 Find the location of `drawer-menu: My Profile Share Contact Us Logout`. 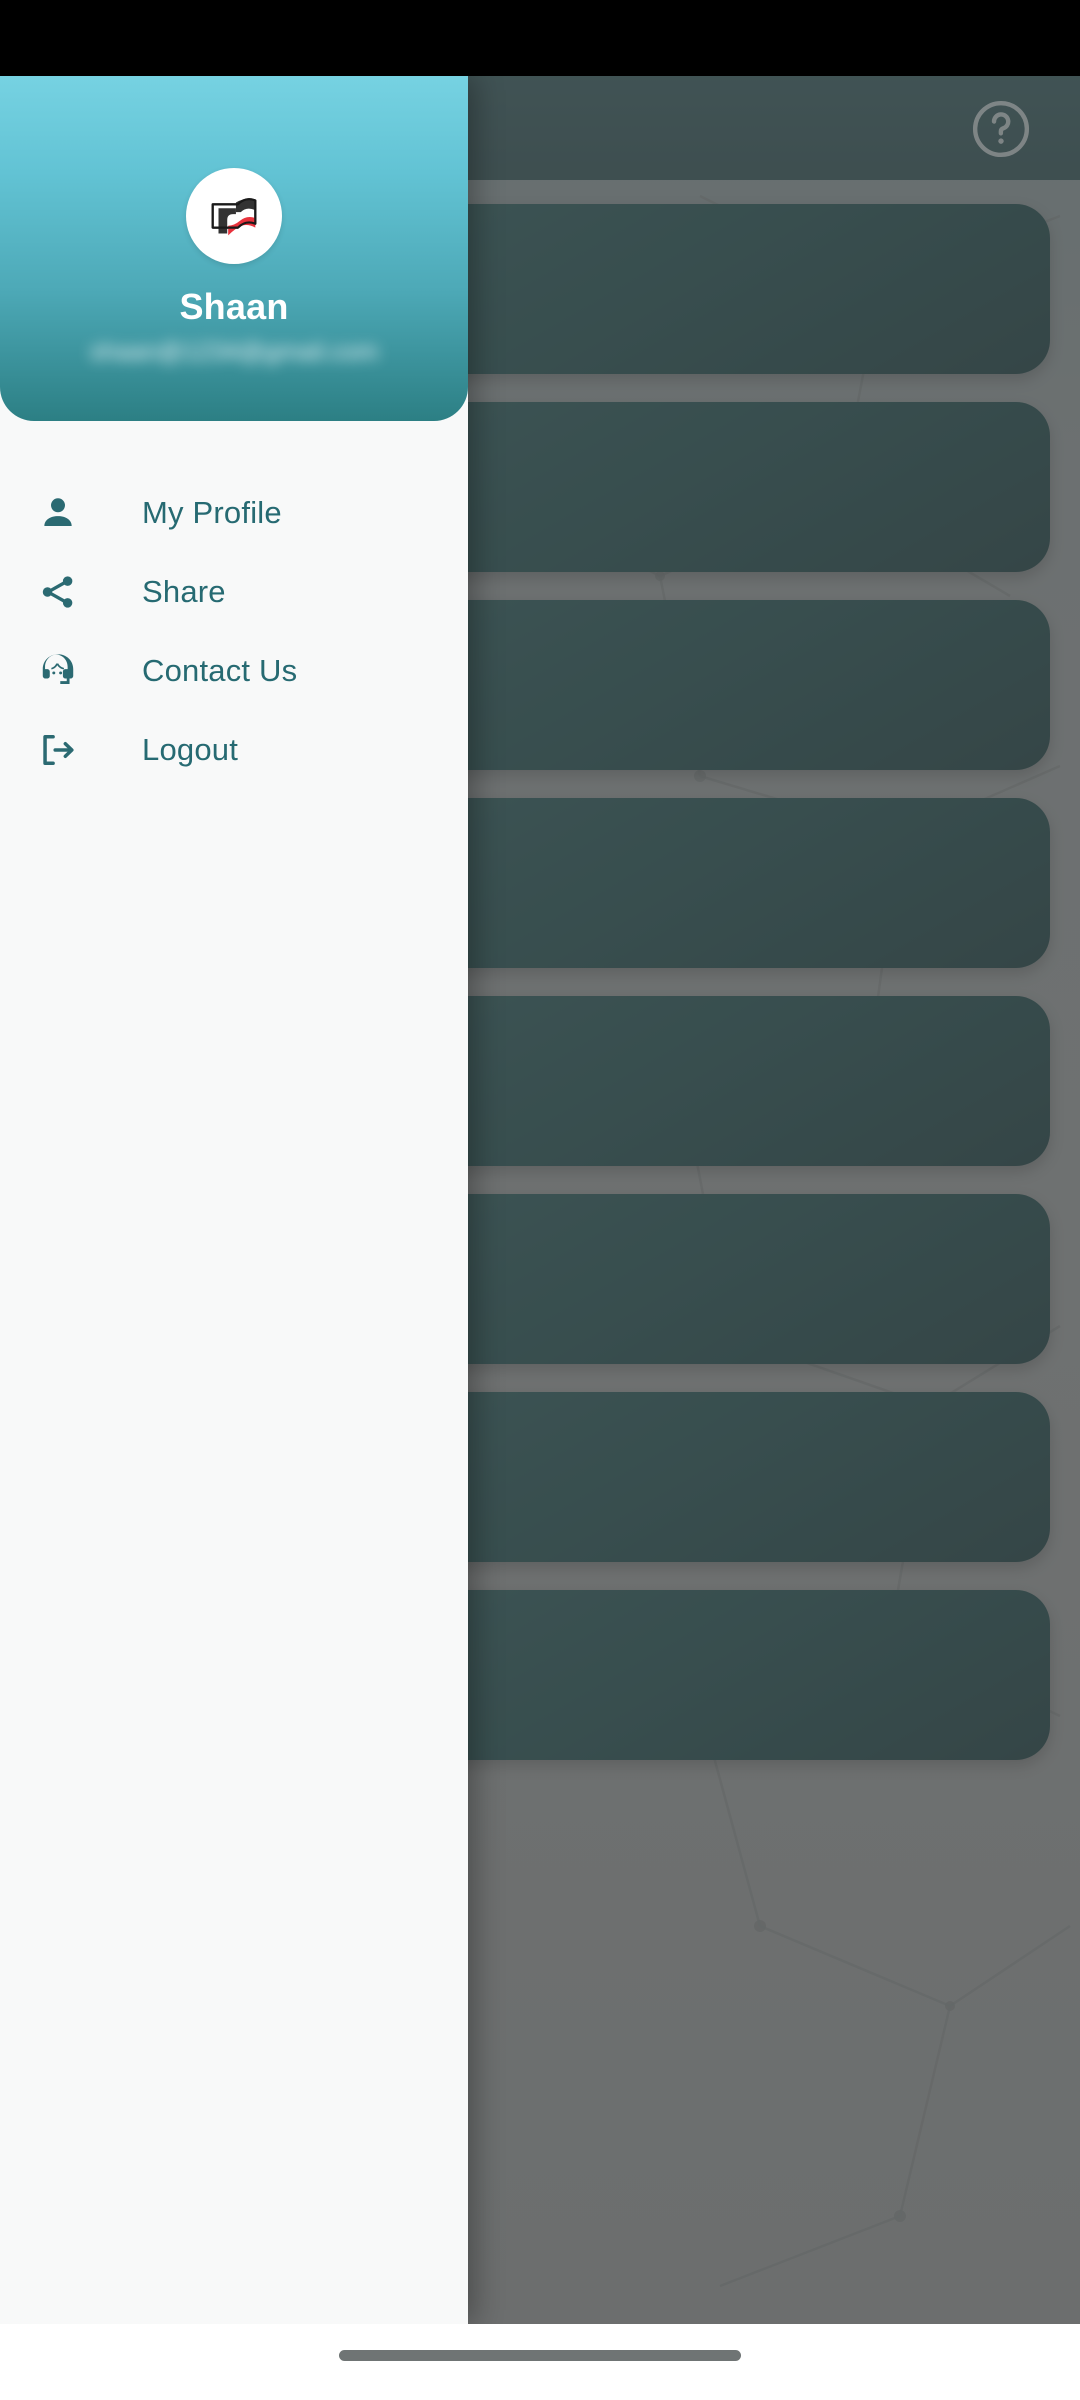

drawer-menu: My Profile Share Contact Us Logout is located at coordinates (234, 605).